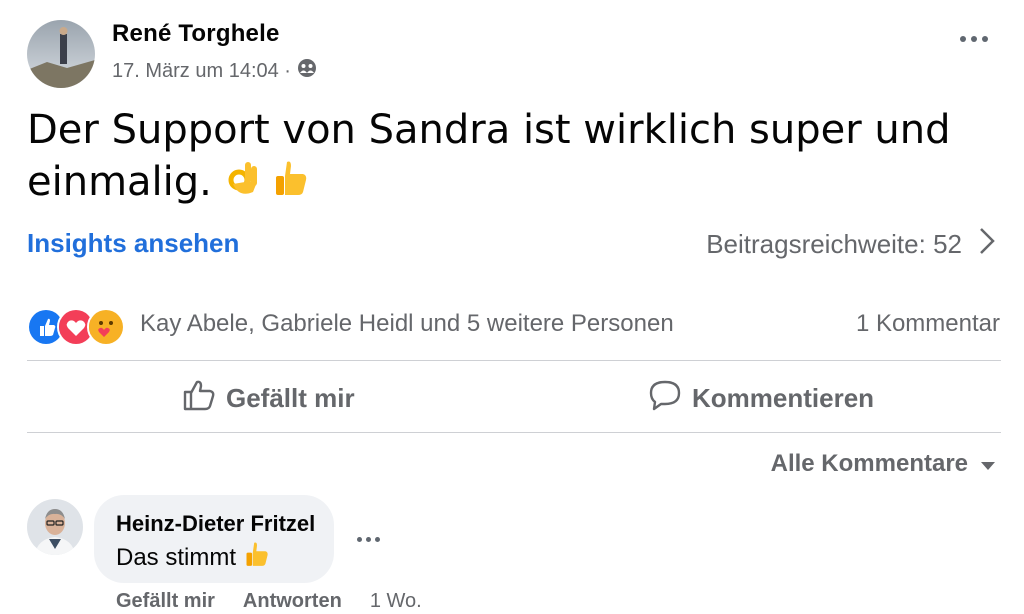  I want to click on post-meta: 17. März um 14:04 ·, so click(214, 71).